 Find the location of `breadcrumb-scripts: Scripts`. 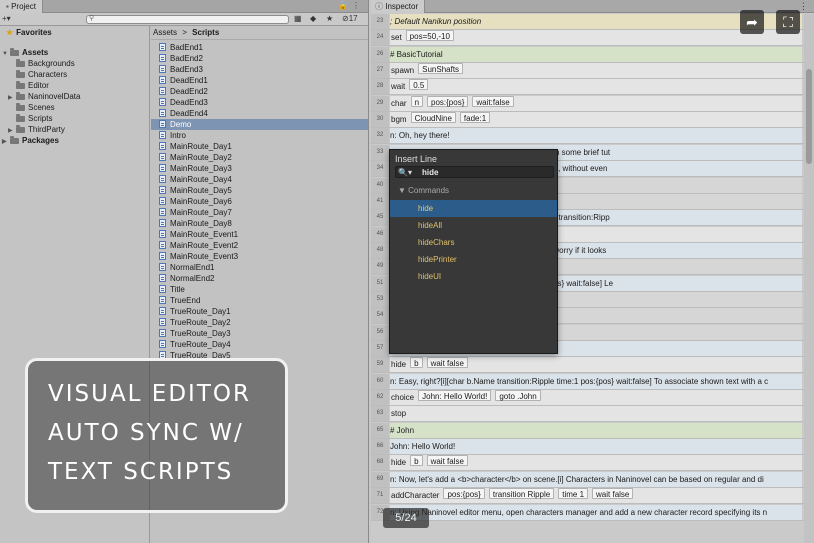

breadcrumb-scripts: Scripts is located at coordinates (205, 32).